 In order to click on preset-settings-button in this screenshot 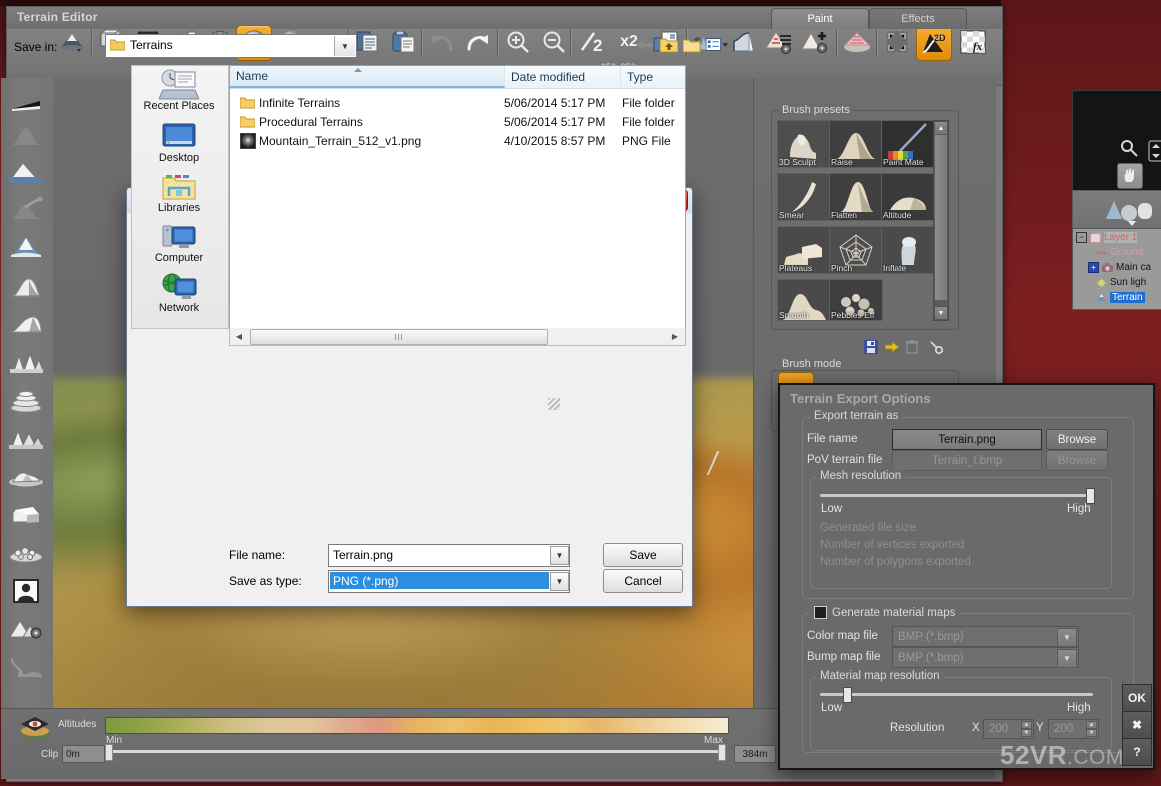, I will do `click(936, 347)`.